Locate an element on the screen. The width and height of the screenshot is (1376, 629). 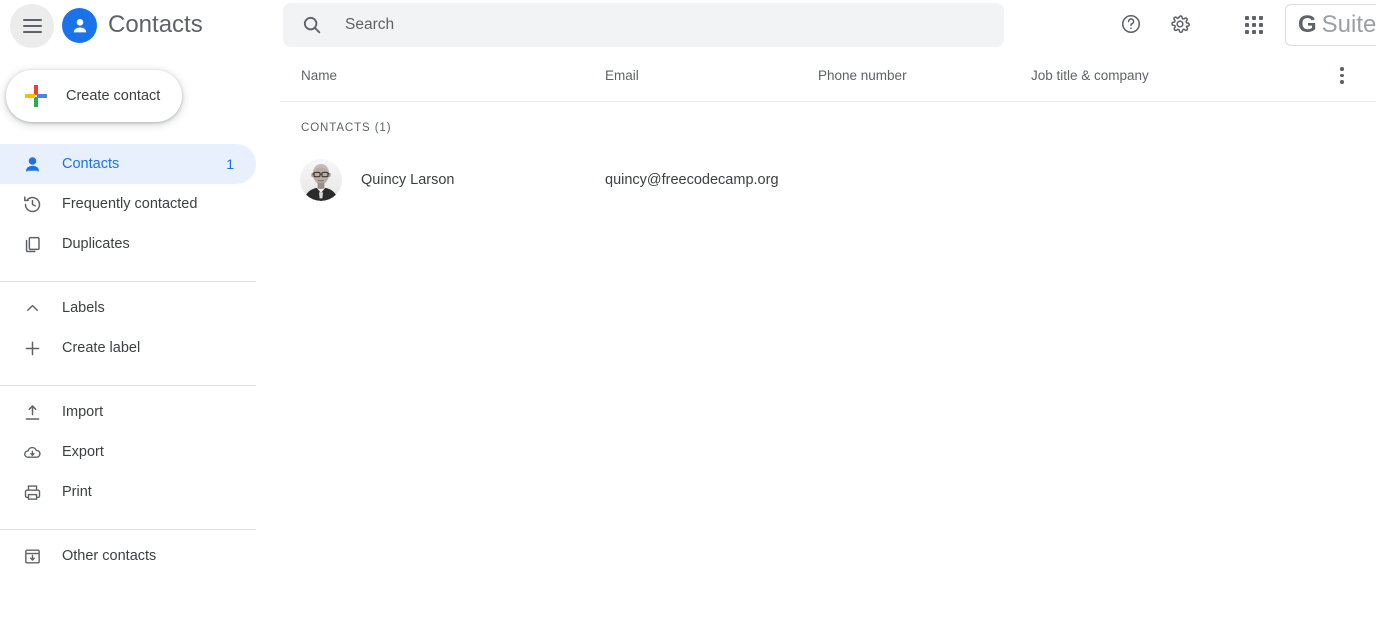
app-title: Contacts is located at coordinates (155, 24).